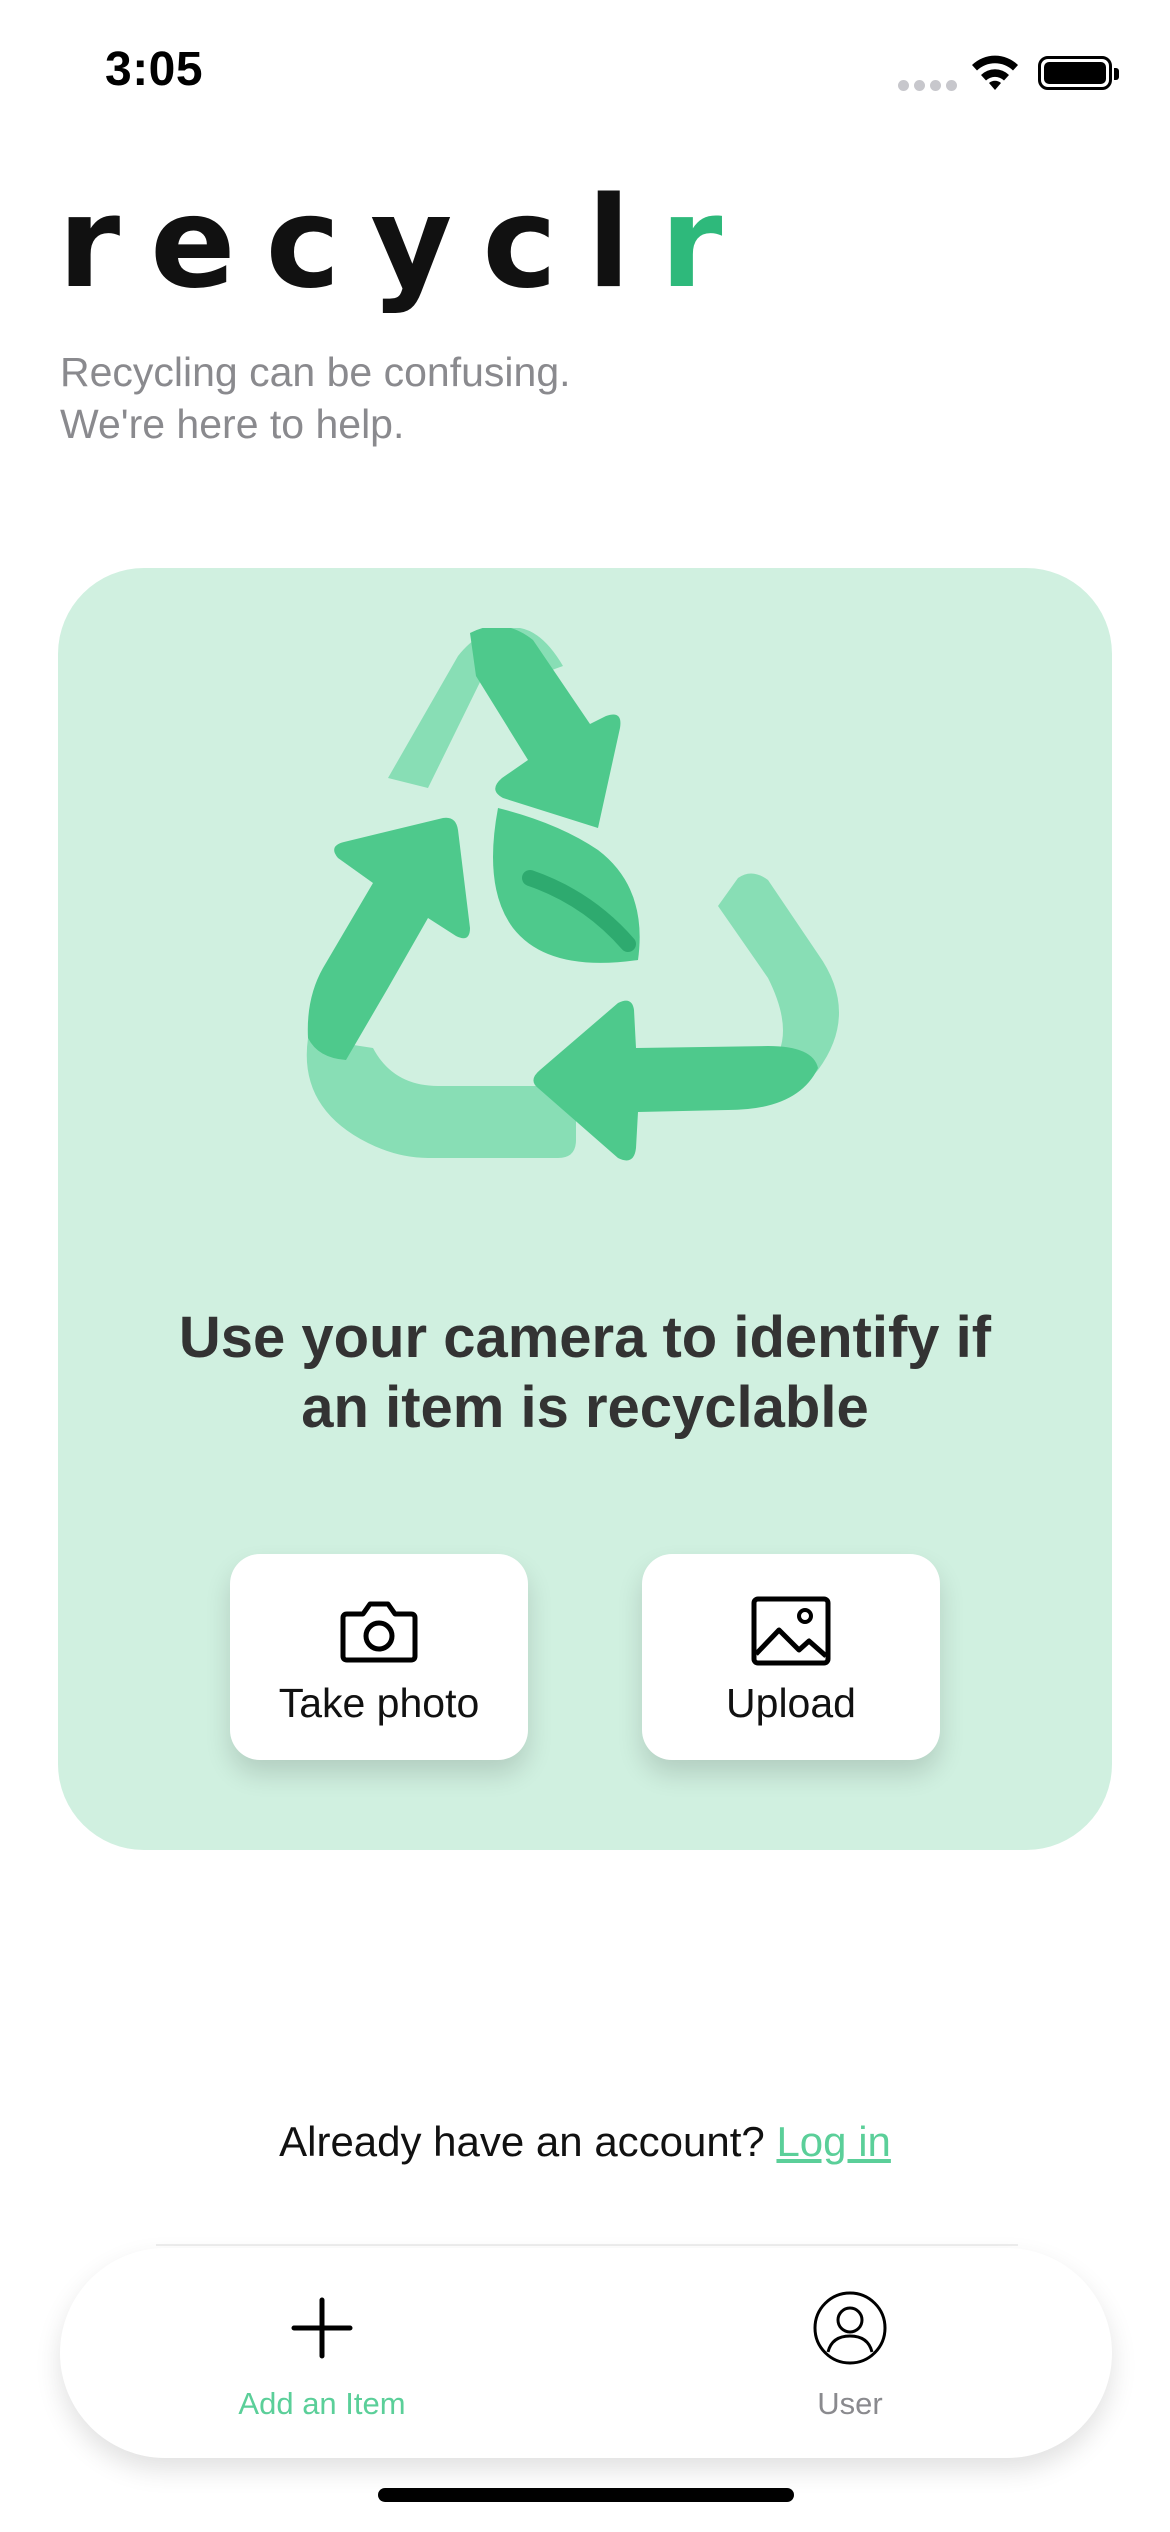 This screenshot has height=2532, width=1170. I want to click on camera-icon, so click(379, 1632).